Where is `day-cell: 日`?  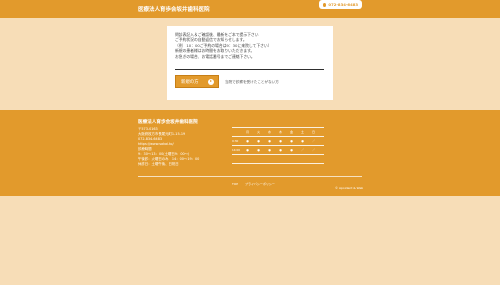
day-cell: 日 is located at coordinates (313, 132).